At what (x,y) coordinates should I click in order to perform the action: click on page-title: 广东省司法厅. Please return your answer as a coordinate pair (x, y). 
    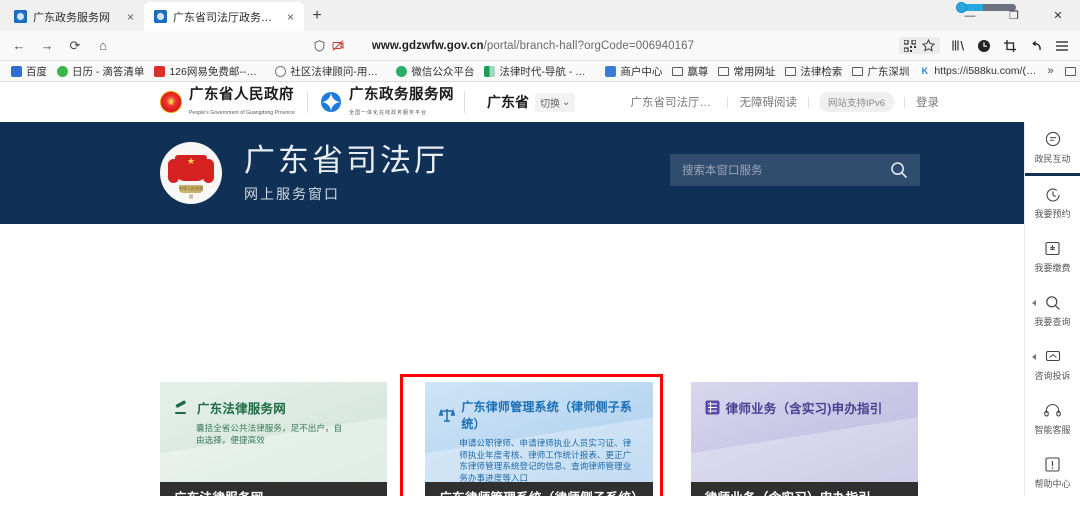
    Looking at the image, I should click on (346, 160).